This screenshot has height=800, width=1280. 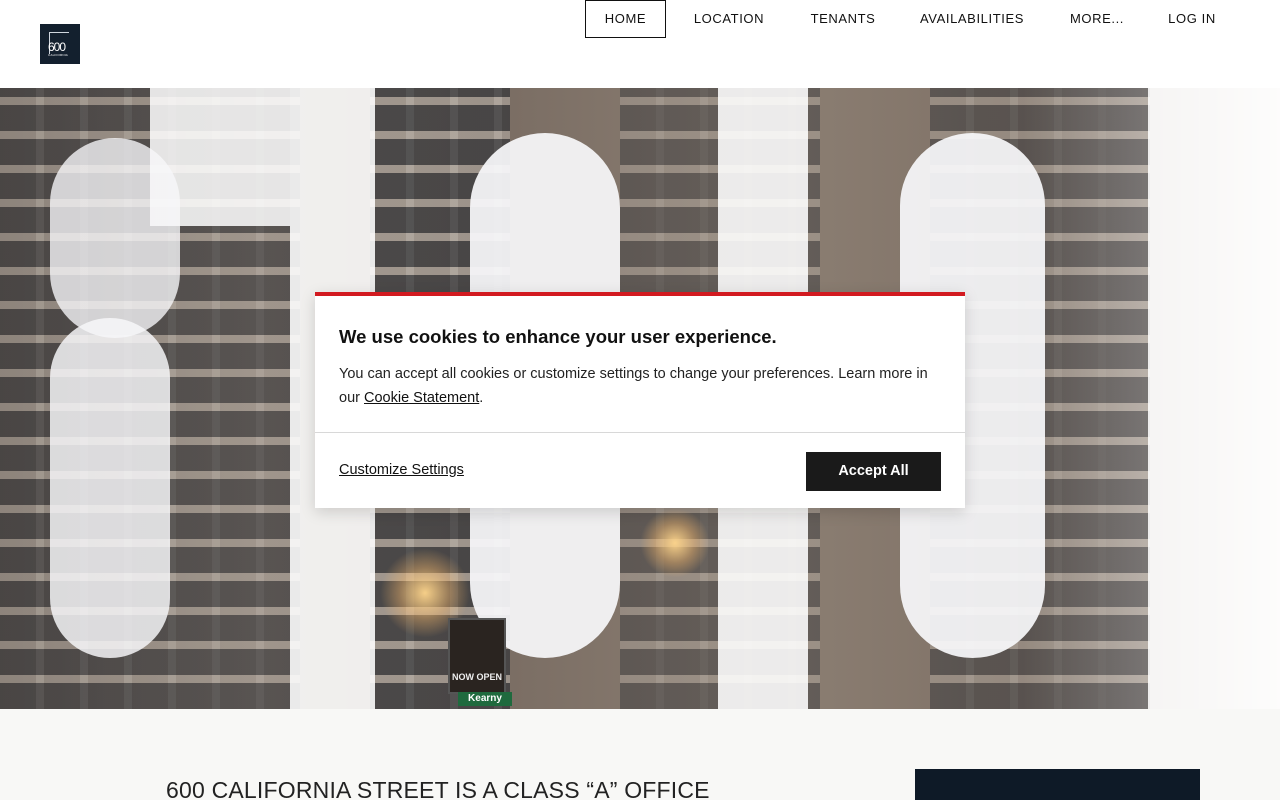 I want to click on logo-subtext: CALIFORNIA, so click(x=58, y=55).